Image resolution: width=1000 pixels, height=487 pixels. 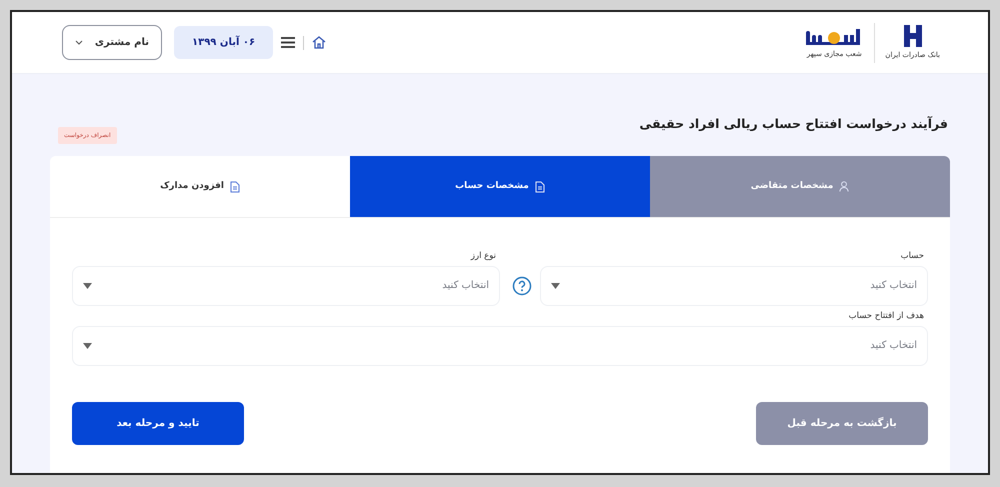 I want to click on bank-logo-icon, so click(x=913, y=36).